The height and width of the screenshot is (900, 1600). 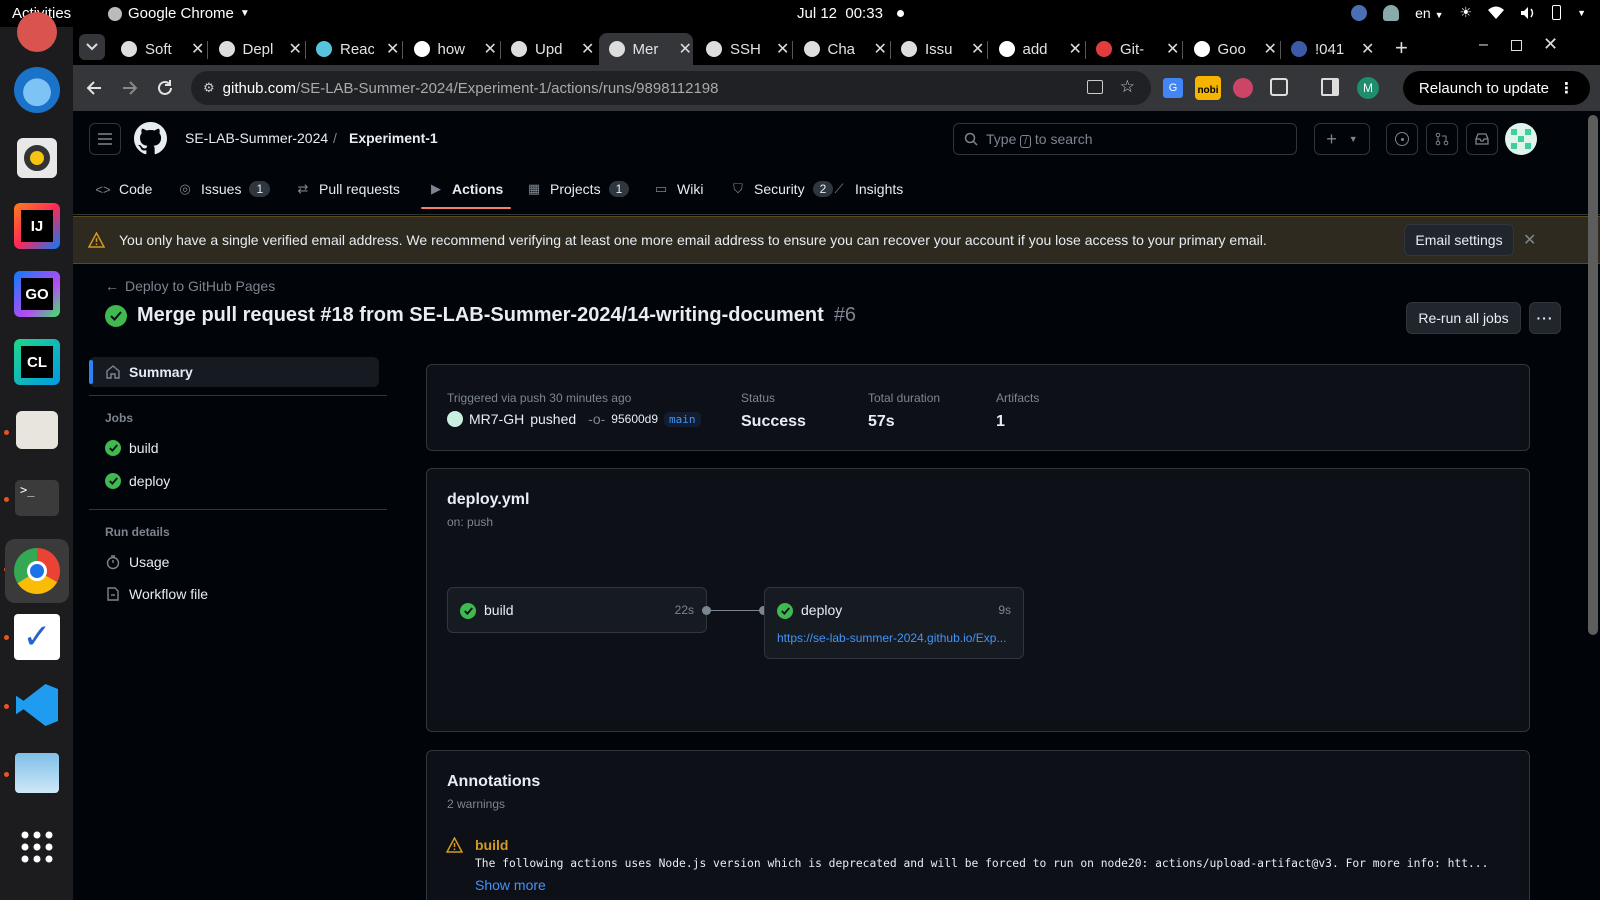 I want to click on side-panel-icon, so click(x=1330, y=87).